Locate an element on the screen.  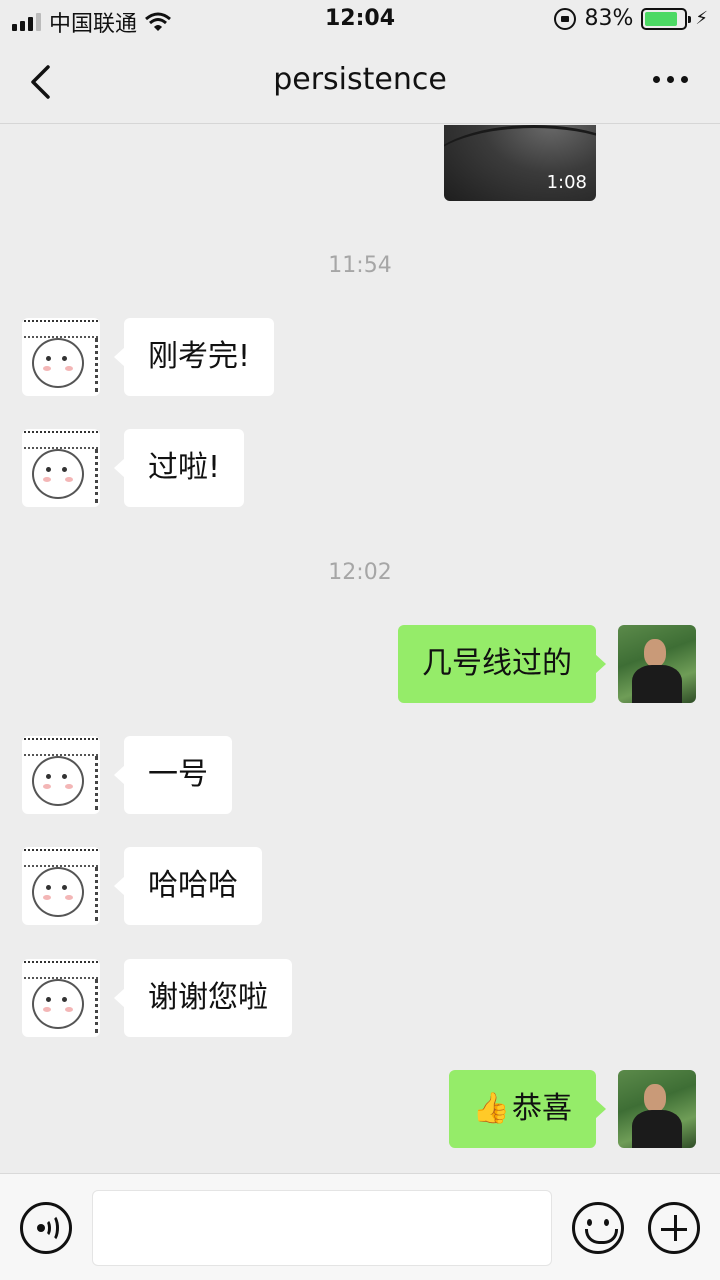
status-bar: 中国联通 12:04 83% ⚡ is located at coordinates (360, 20).